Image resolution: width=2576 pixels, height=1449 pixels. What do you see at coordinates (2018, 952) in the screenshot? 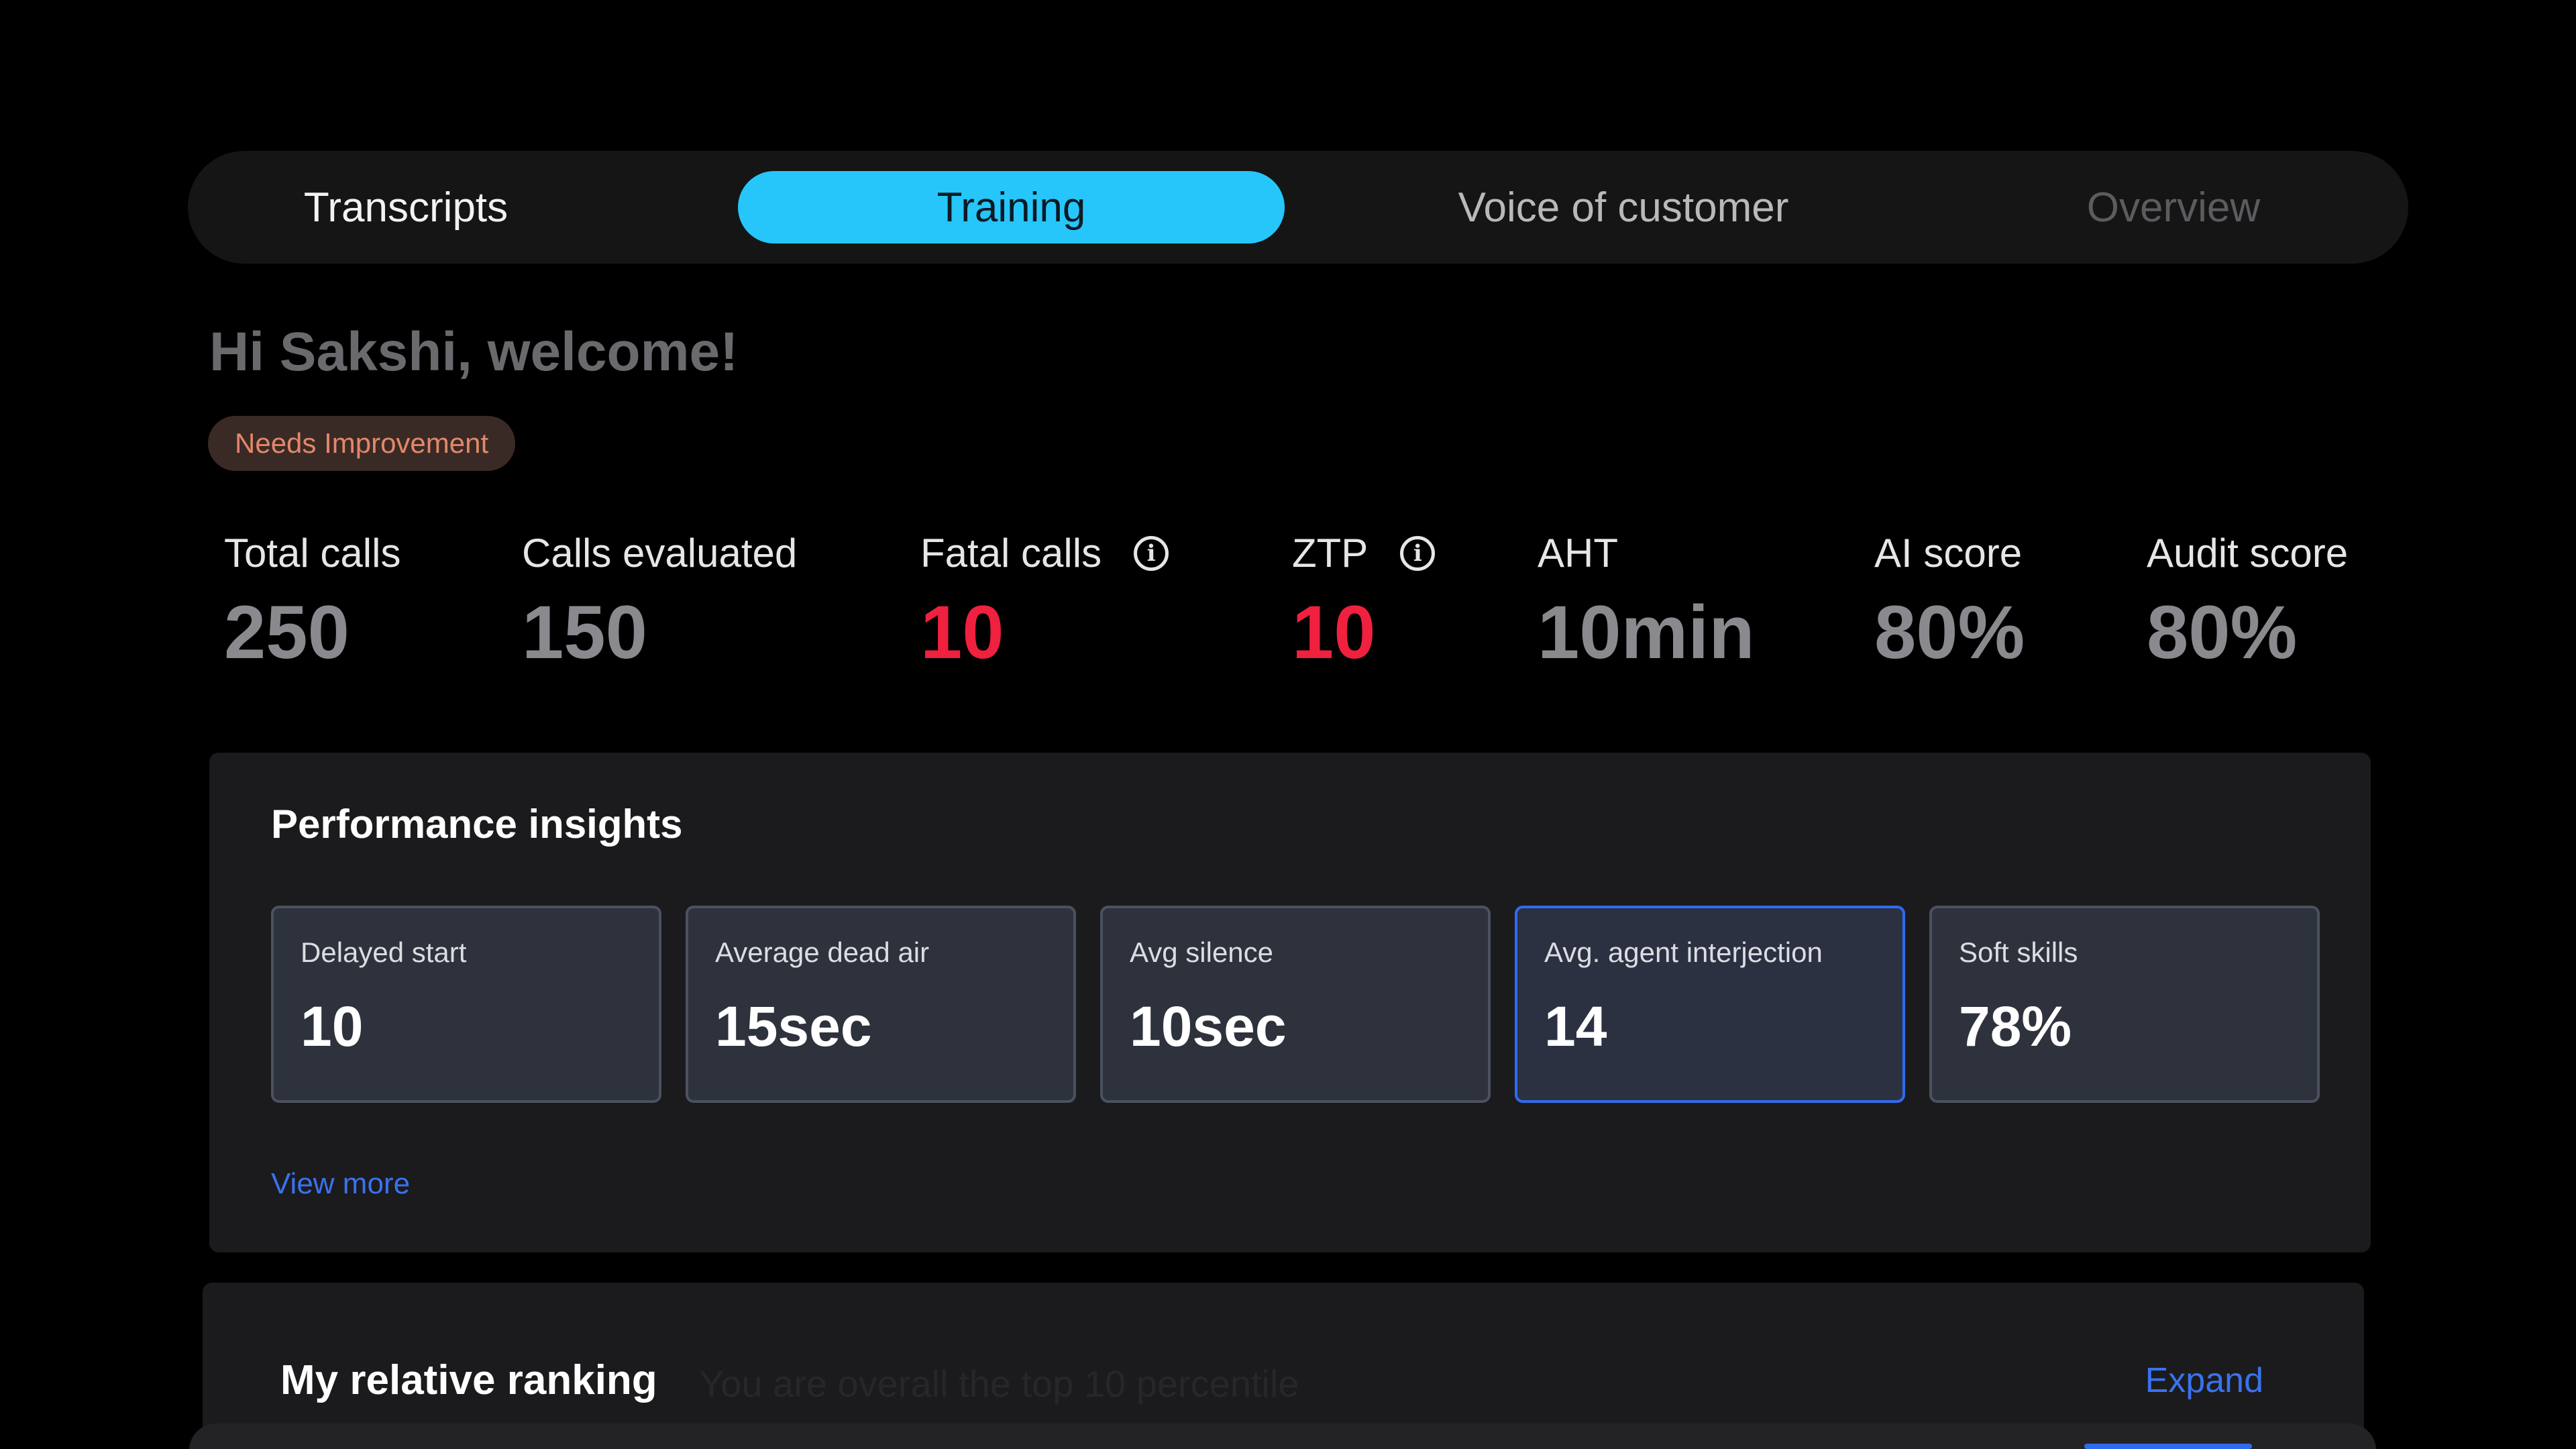
I see `card-label: Soft skills` at bounding box center [2018, 952].